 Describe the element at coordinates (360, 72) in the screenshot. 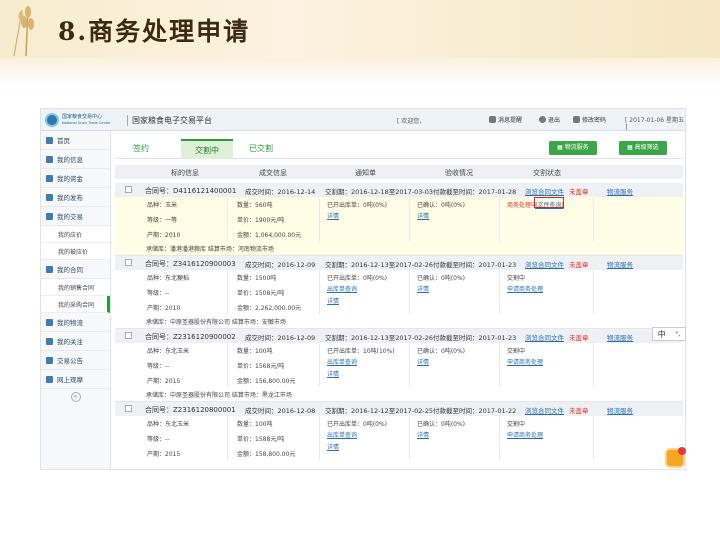

I see `header-fade` at that location.